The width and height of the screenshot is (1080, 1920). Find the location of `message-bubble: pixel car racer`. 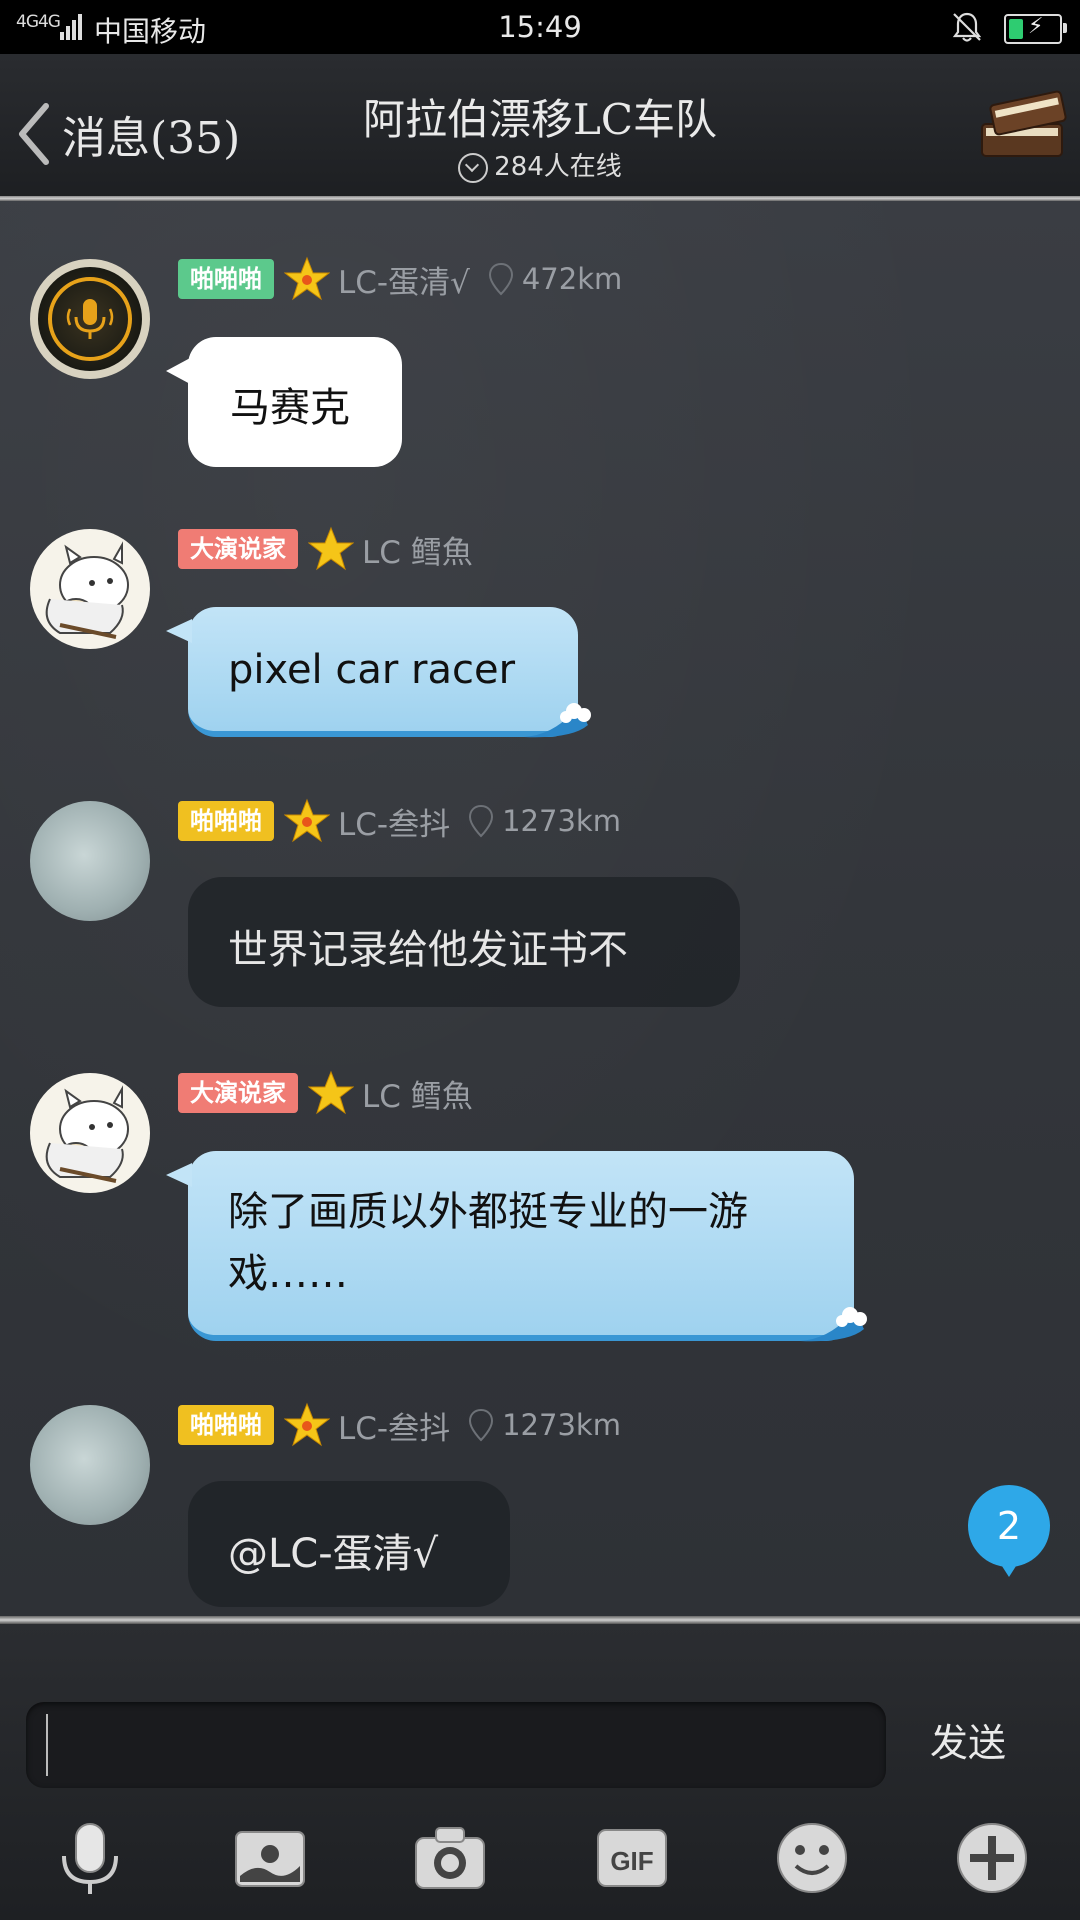

message-bubble: pixel car racer is located at coordinates (378, 672).